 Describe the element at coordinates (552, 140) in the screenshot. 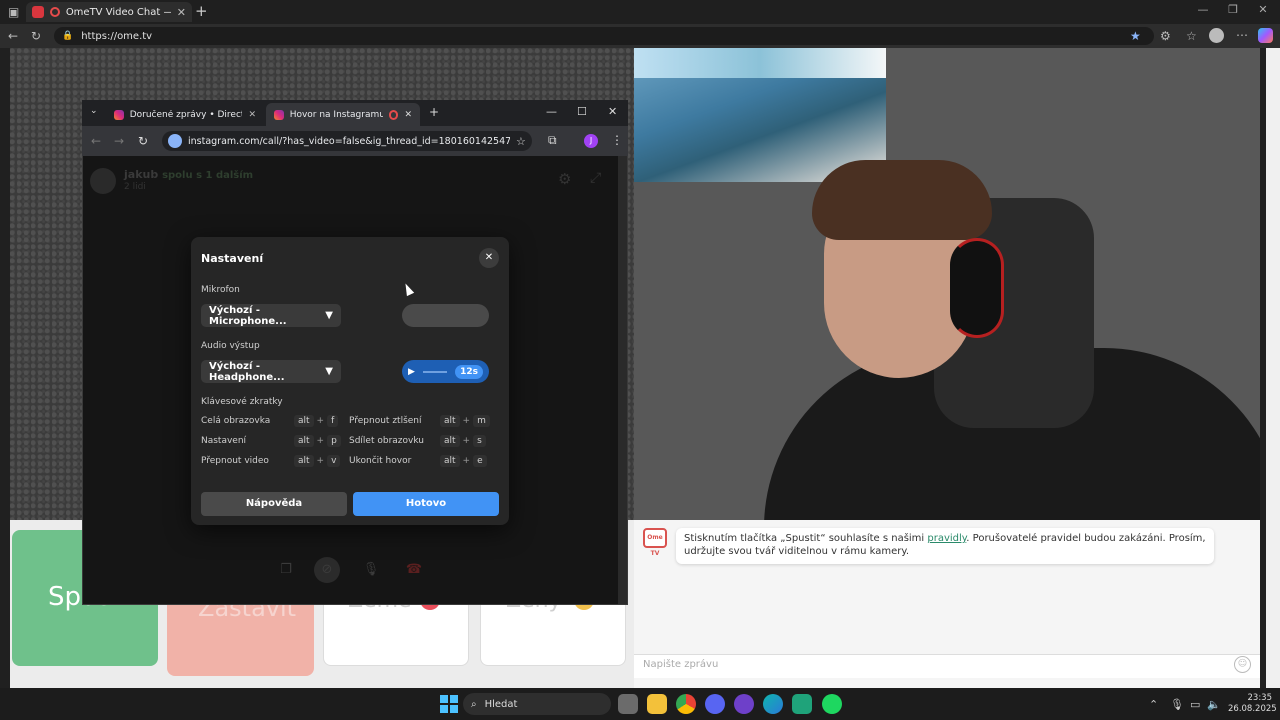

I see `extensions-icon: ⧉` at that location.